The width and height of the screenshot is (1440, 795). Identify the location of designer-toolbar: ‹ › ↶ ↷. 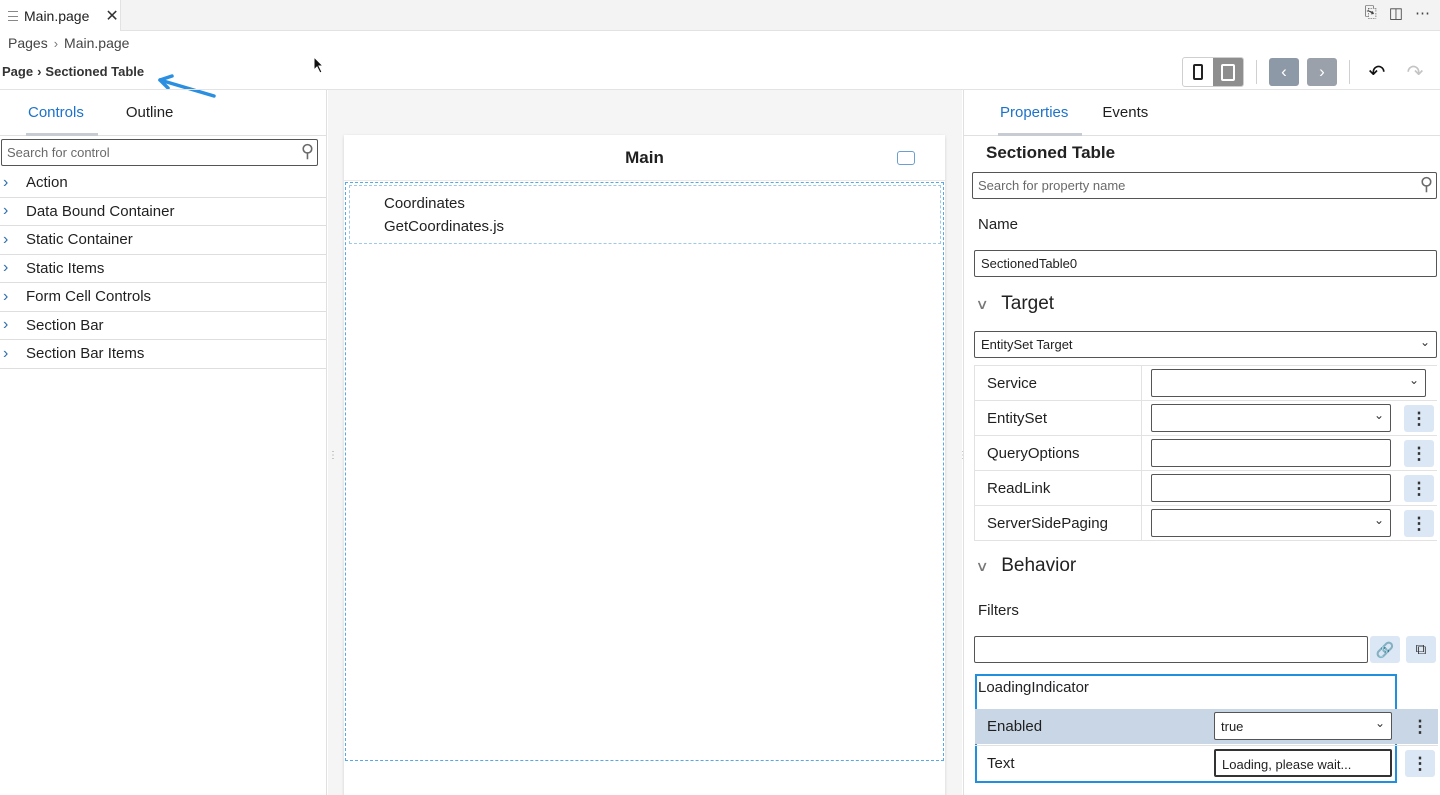
(1306, 72).